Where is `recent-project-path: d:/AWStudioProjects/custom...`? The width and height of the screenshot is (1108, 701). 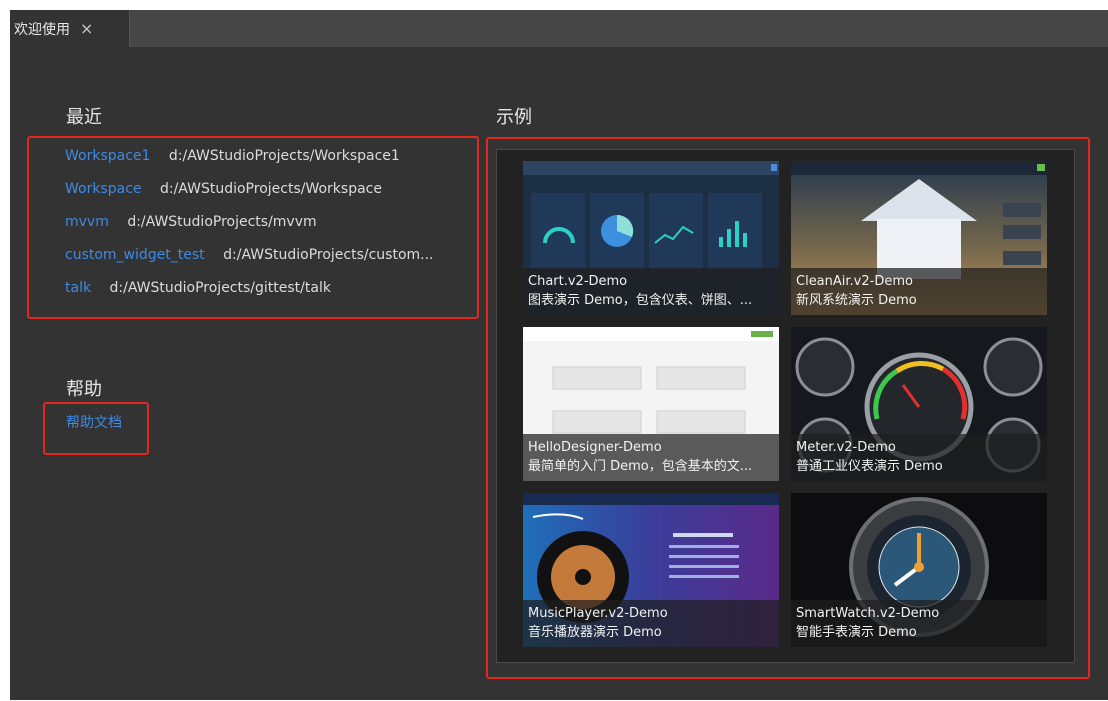
recent-project-path: d:/AWStudioProjects/custom... is located at coordinates (328, 255).